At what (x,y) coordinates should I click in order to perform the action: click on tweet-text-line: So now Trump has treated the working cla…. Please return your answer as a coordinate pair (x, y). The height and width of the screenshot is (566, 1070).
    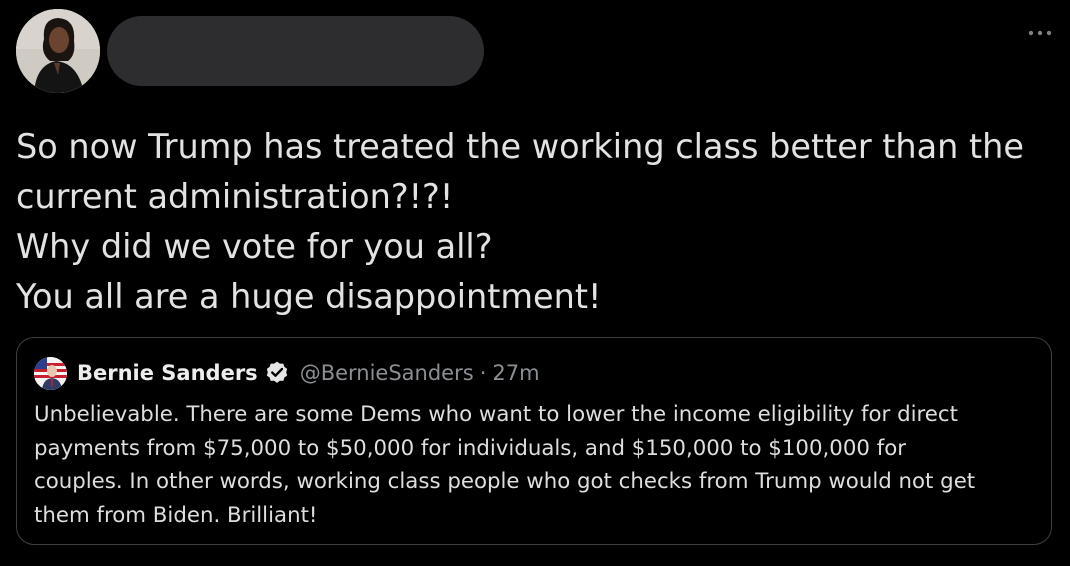
    Looking at the image, I should click on (520, 146).